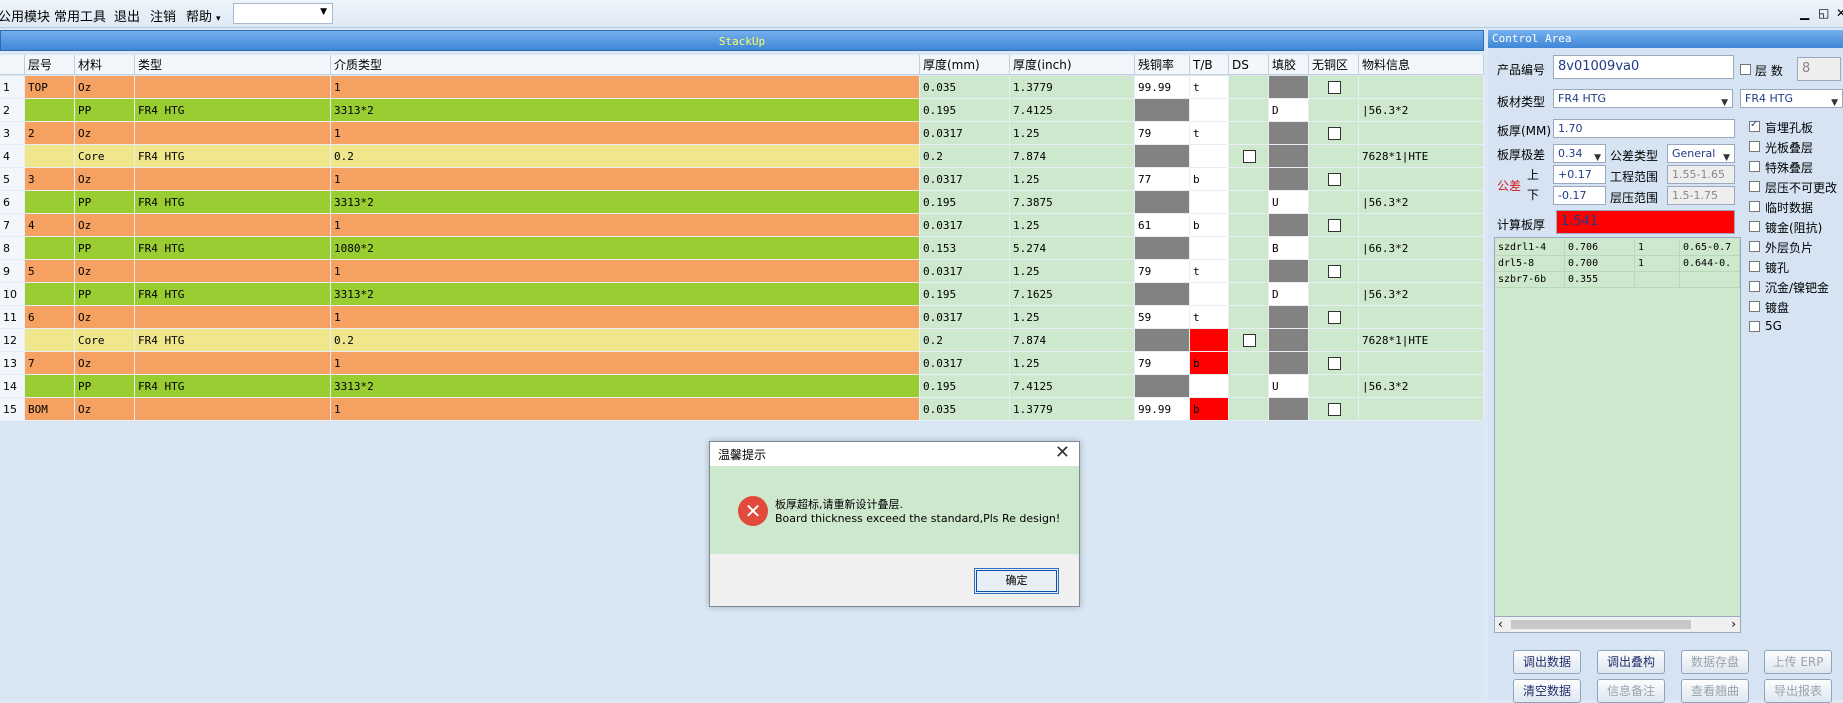  Describe the element at coordinates (742, 248) in the screenshot. I see `table-row: 8 PP FR4 HTG 1080*2 0.153 5.274 B |66.3*2` at that location.